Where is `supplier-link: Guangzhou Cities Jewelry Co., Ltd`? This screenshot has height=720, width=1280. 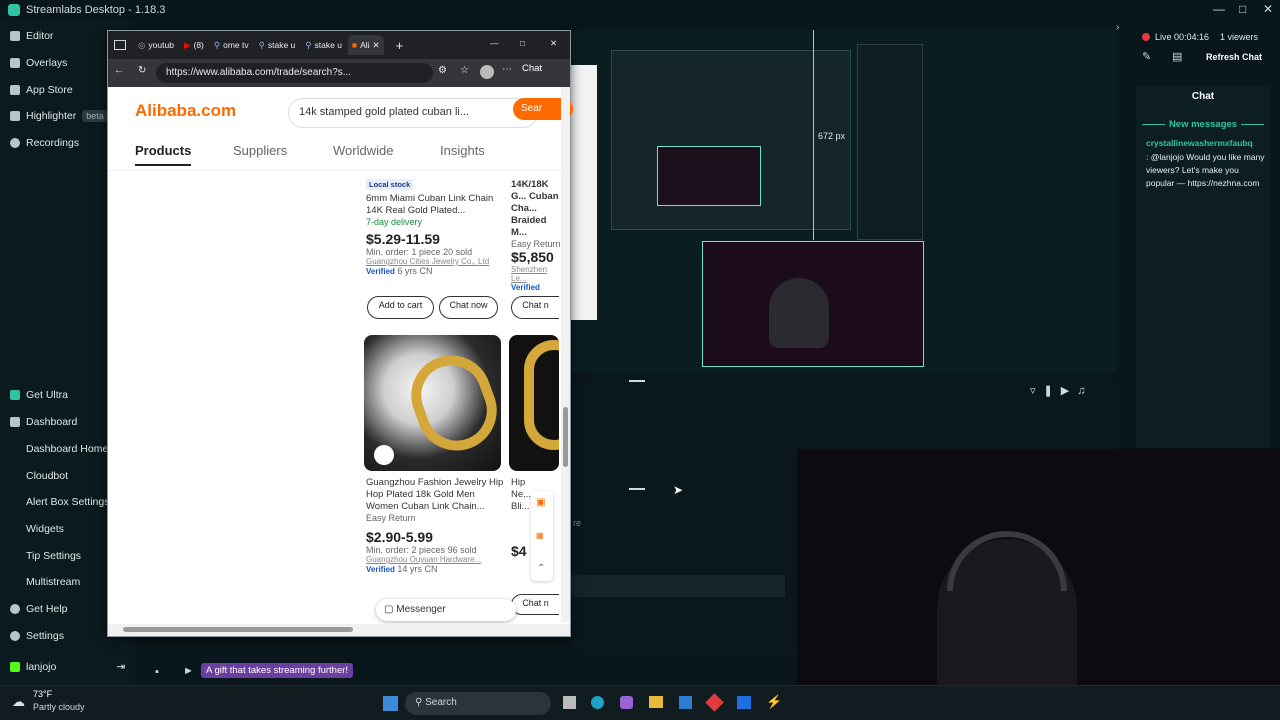
supplier-link: Guangzhou Cities Jewelry Co., Ltd is located at coordinates (436, 261).